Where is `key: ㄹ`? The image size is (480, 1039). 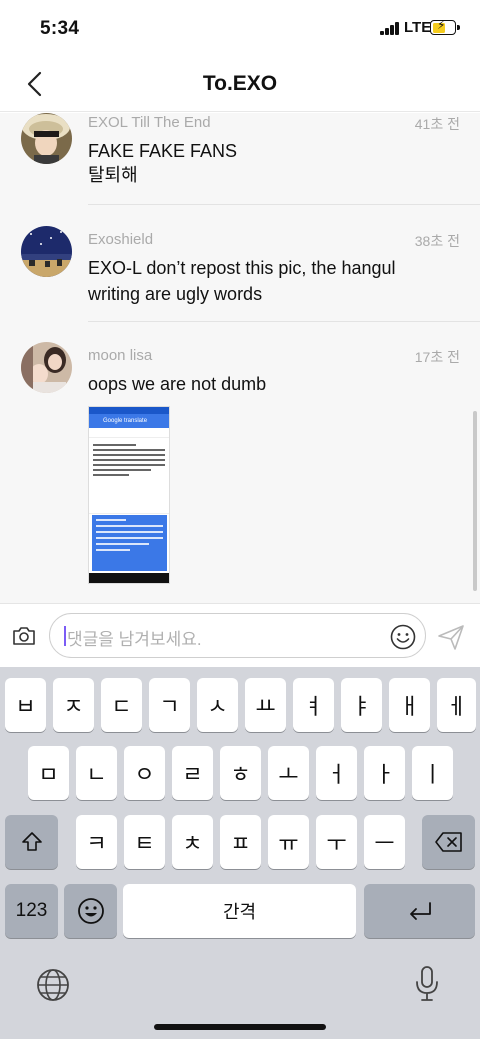 key: ㄹ is located at coordinates (192, 773).